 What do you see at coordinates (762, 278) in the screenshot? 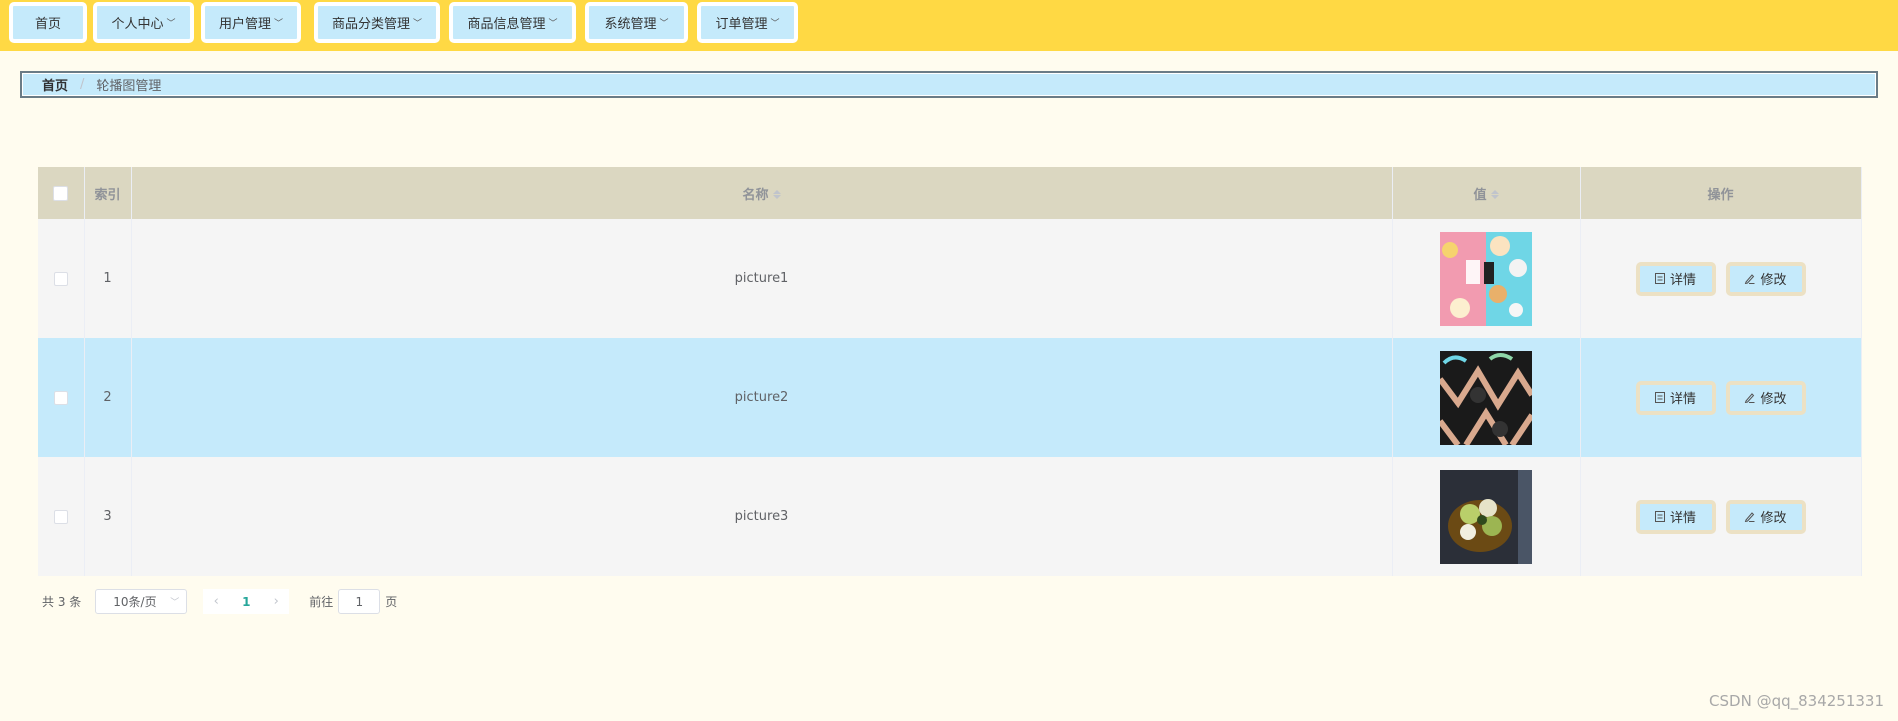
I see `name-cell: picture1` at bounding box center [762, 278].